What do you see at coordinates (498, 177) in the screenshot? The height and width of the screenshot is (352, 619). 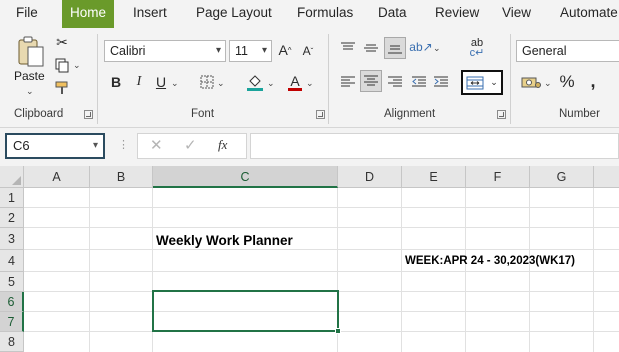 I see `column-header-f: F` at bounding box center [498, 177].